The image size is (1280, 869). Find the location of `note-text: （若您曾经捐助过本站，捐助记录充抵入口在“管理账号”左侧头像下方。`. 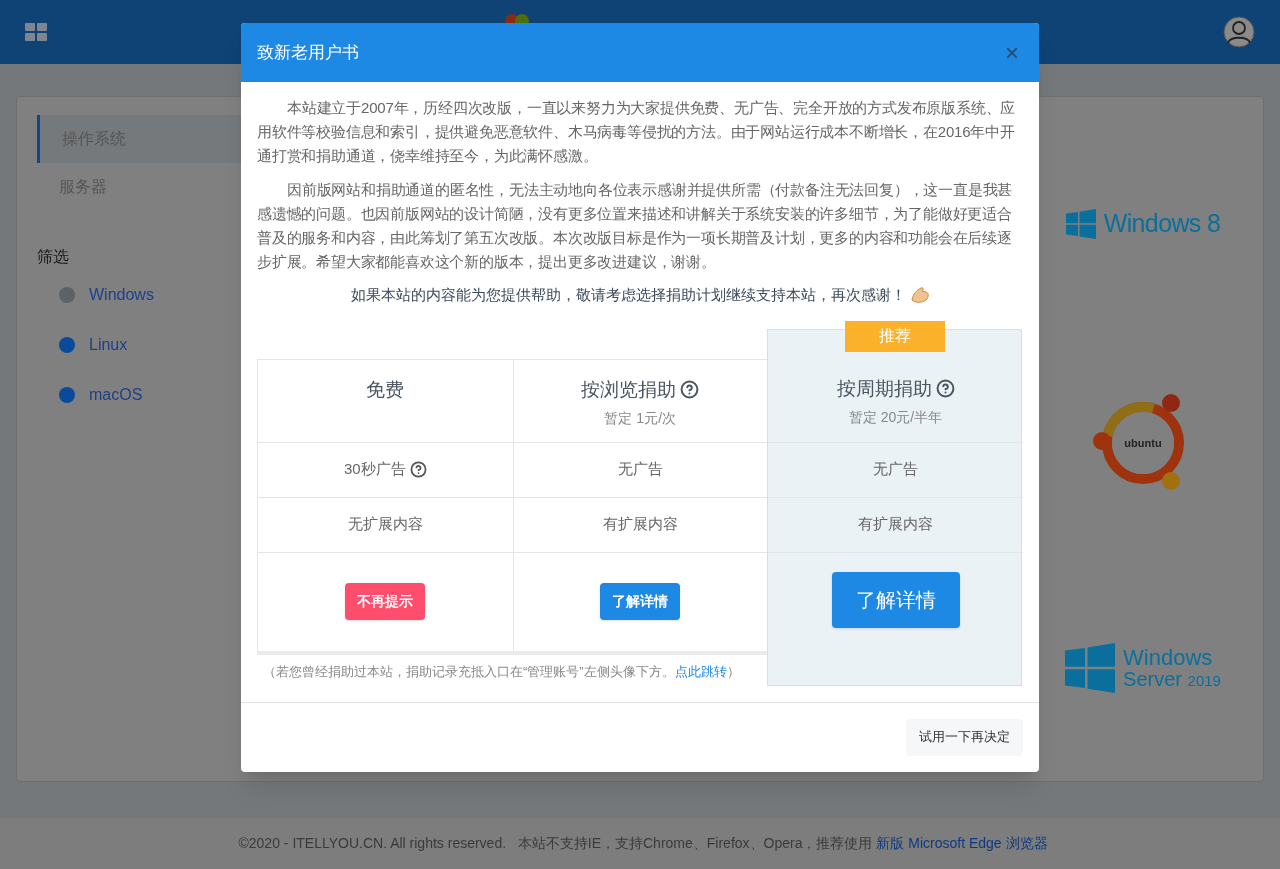

note-text: （若您曾经捐助过本站，捐助记录充抵入口在“管理账号”左侧头像下方。 is located at coordinates (469, 671).